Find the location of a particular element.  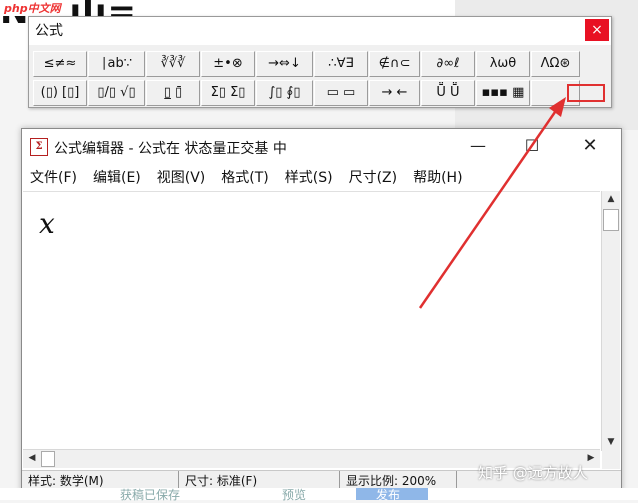

minimize-icon: — is located at coordinates (478, 146).